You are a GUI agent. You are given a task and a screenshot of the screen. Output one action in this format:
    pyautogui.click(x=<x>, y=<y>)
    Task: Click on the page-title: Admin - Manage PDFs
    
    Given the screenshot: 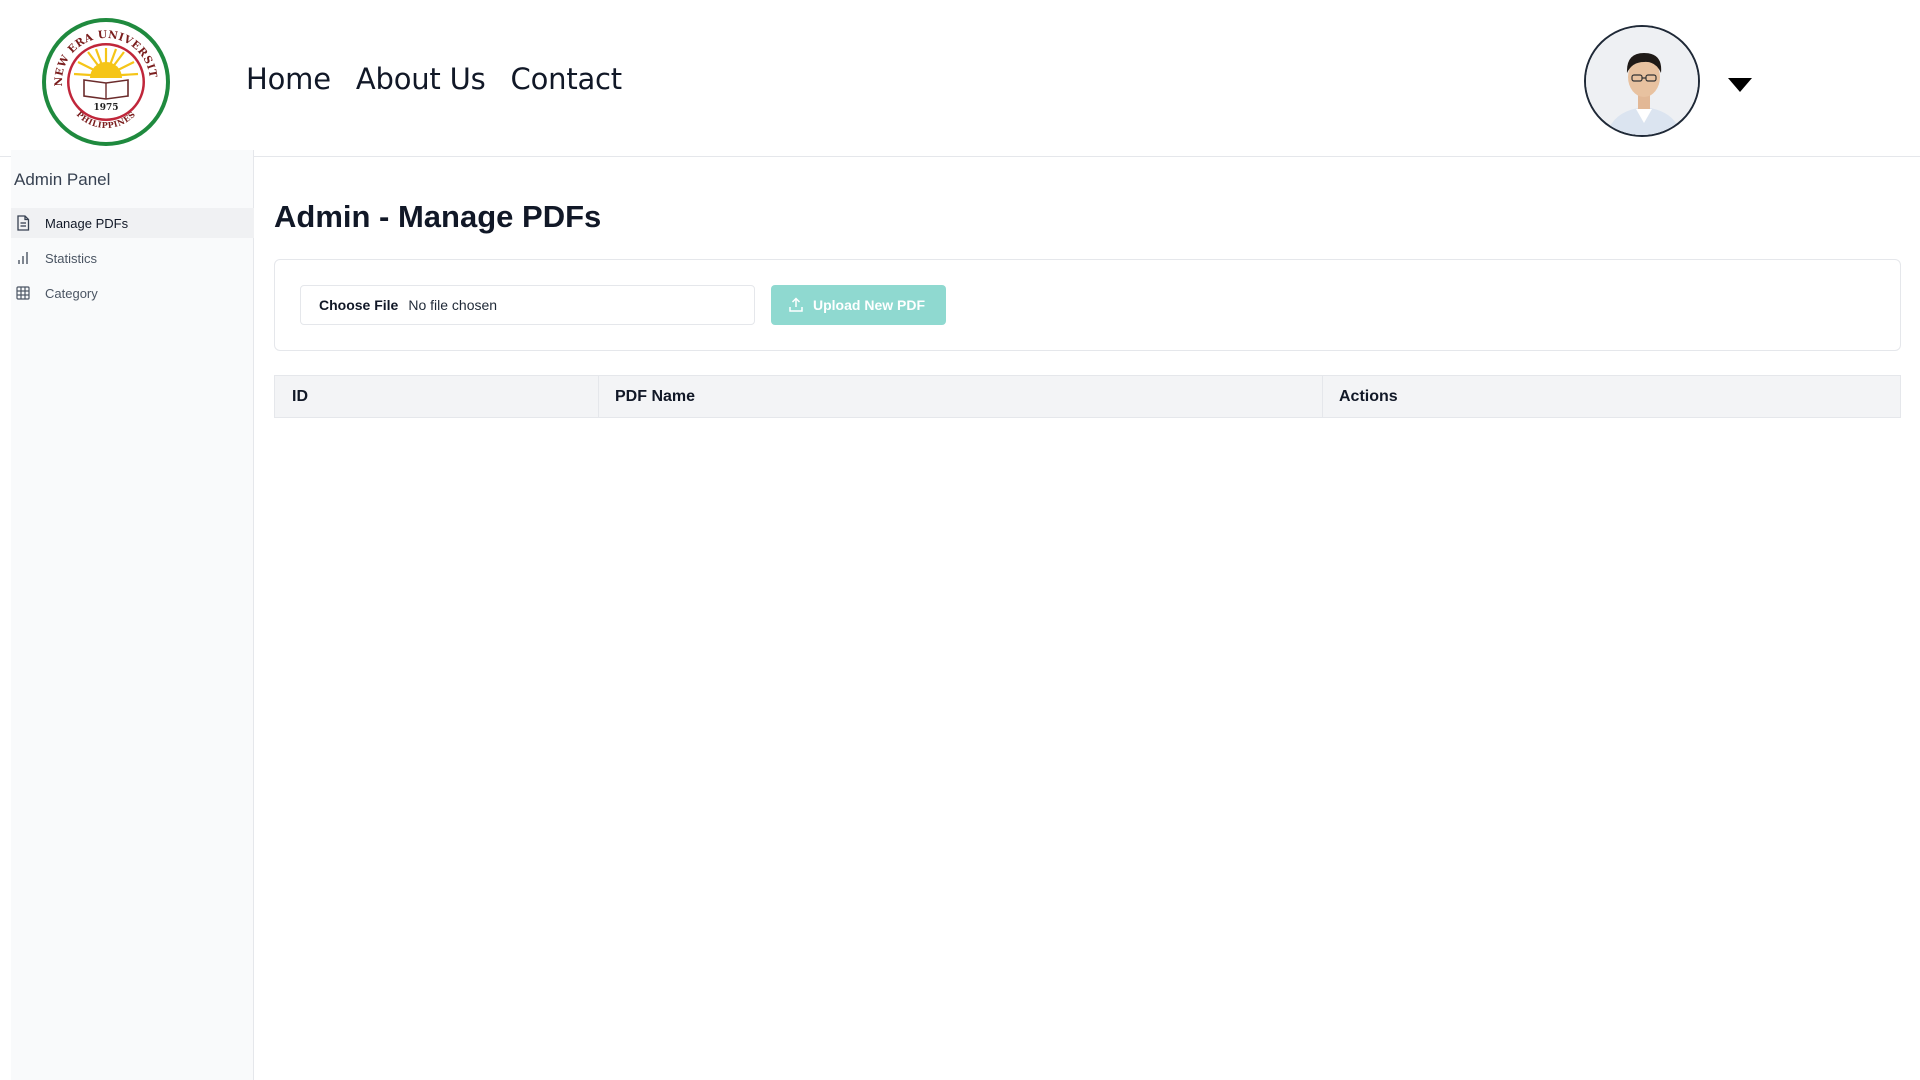 What is the action you would take?
    pyautogui.click(x=438, y=216)
    